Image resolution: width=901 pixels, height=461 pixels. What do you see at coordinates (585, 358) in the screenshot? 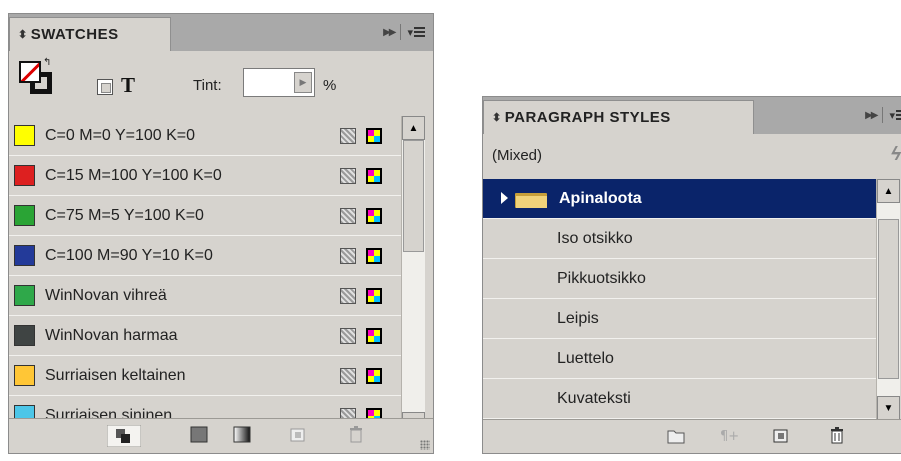
I see `paragraph-style-label: Luettelo` at bounding box center [585, 358].